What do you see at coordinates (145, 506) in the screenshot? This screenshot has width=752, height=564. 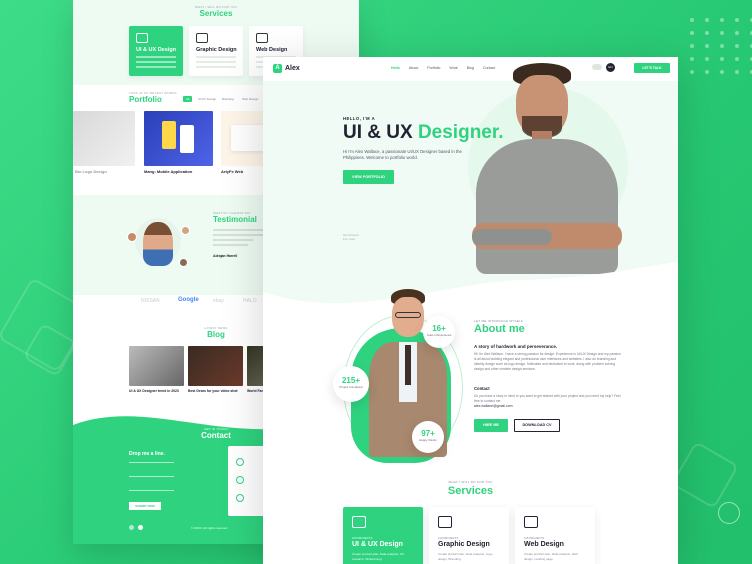 I see `submit-button: SUBMIT NOW` at bounding box center [145, 506].